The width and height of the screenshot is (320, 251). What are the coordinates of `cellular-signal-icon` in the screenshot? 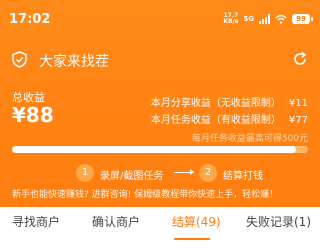 It's located at (264, 19).